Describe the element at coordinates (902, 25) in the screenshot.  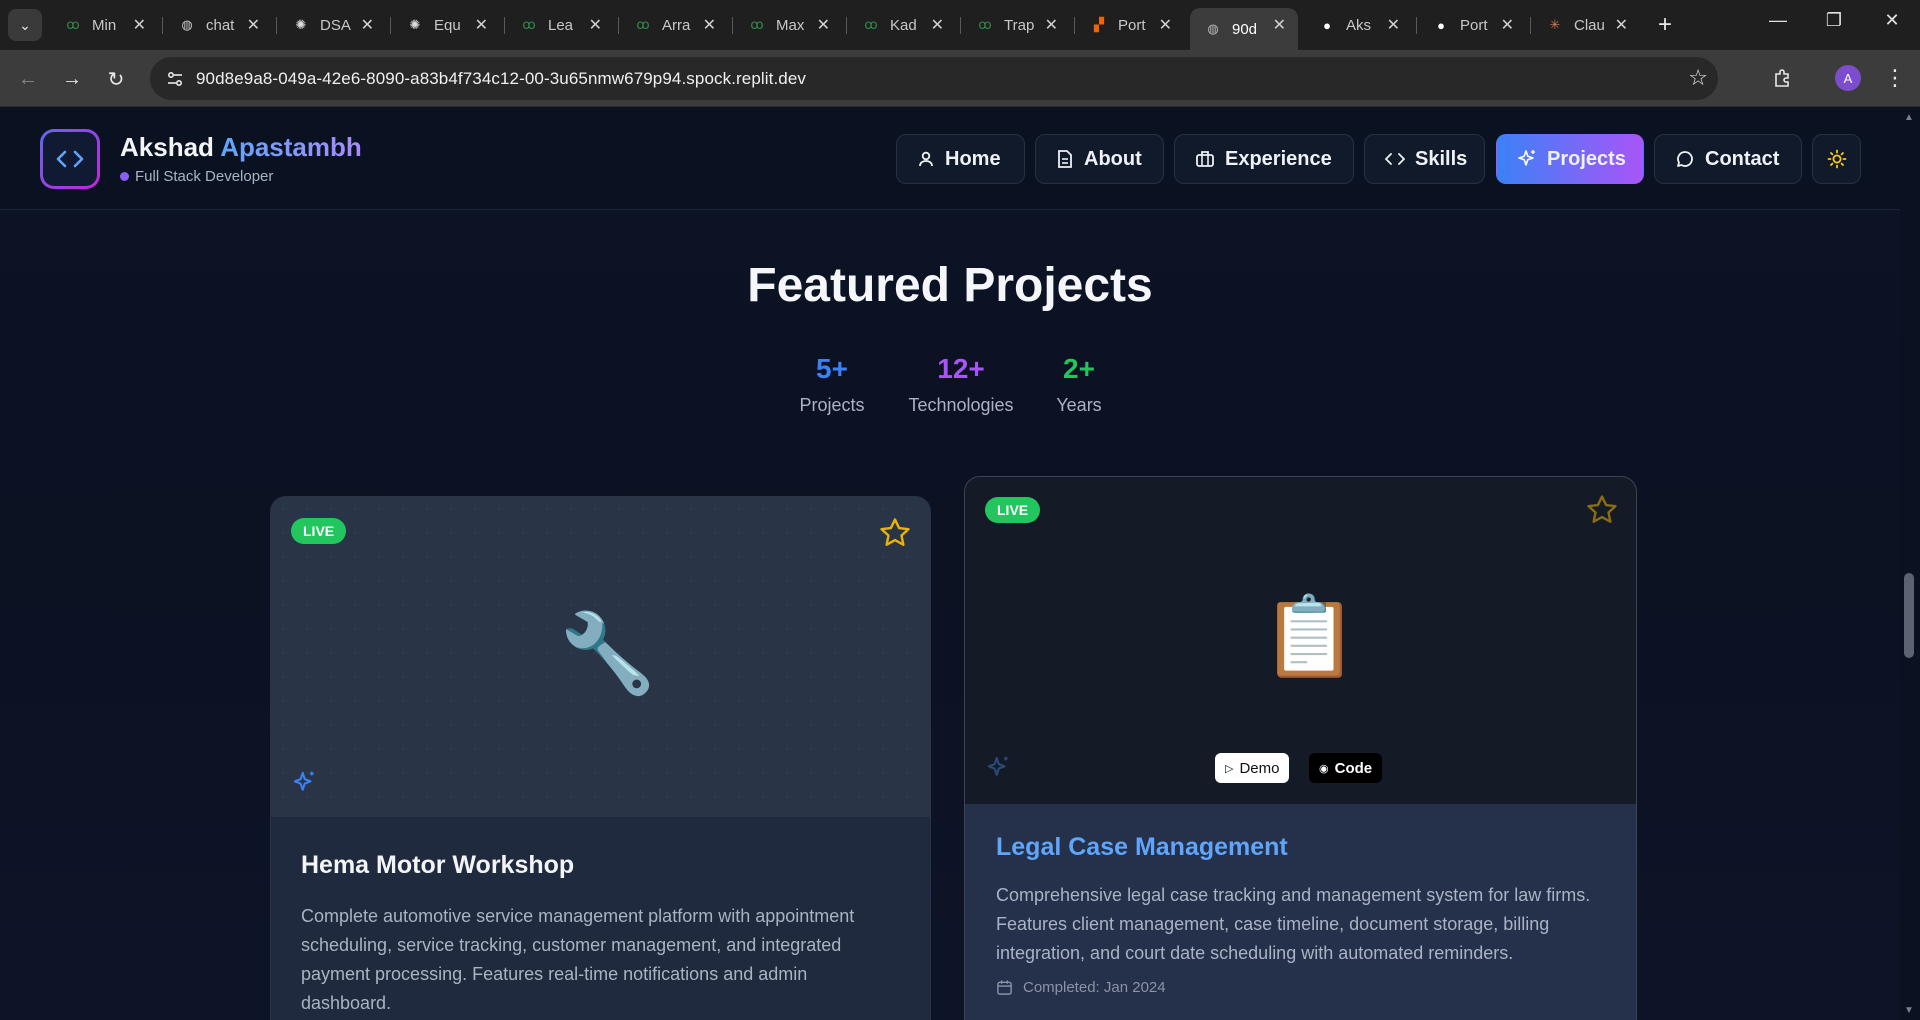
I see `browser-tab: ꝏ Kad ✕` at that location.